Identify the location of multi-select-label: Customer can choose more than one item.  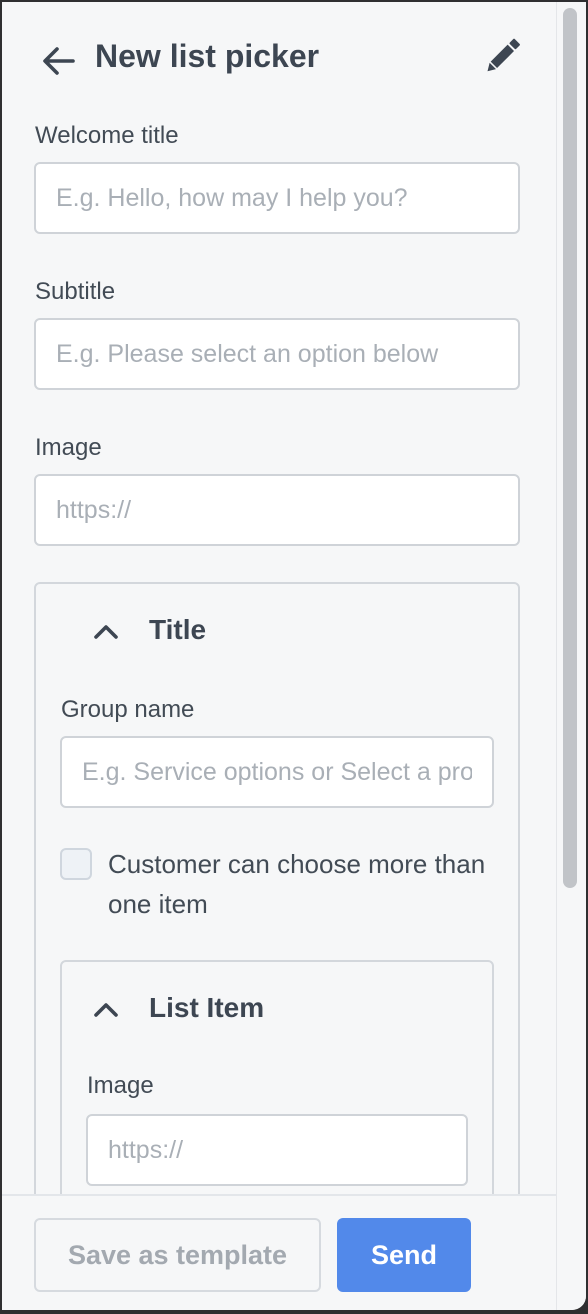
(297, 884).